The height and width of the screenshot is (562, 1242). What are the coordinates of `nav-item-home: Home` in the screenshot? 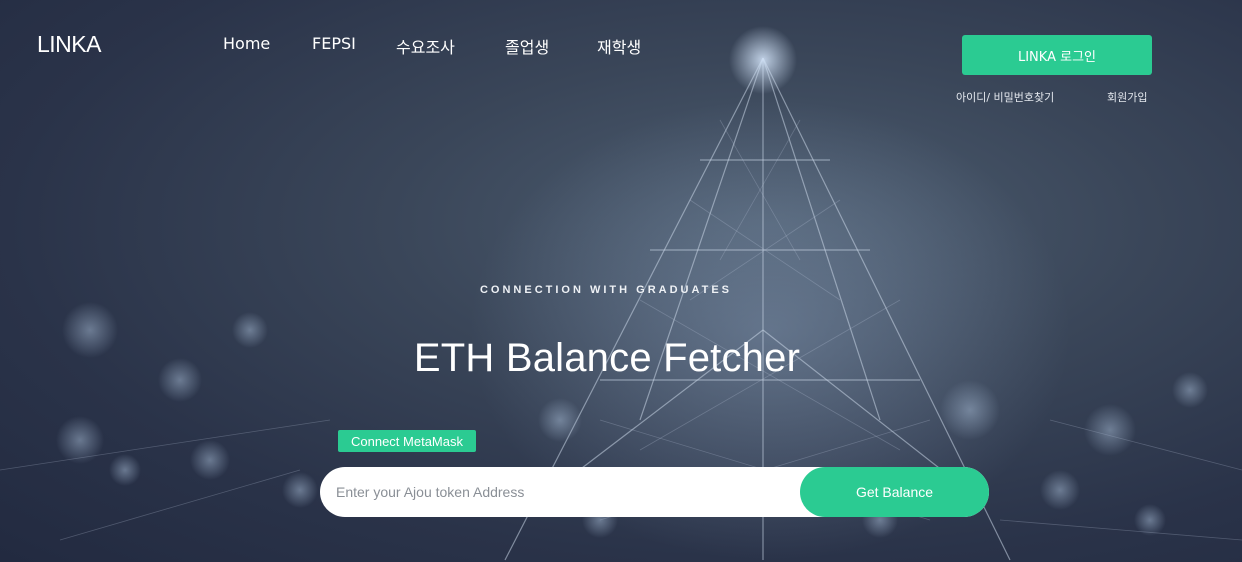 It's located at (246, 43).